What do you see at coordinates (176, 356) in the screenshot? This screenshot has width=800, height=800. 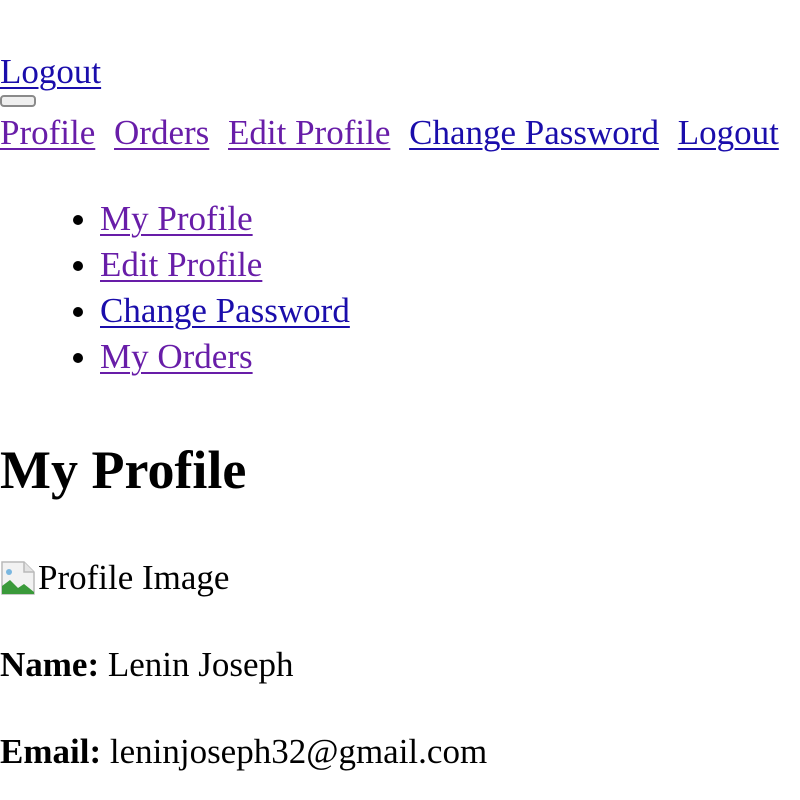 I see `sidebar-item-my-orders: My Orders` at bounding box center [176, 356].